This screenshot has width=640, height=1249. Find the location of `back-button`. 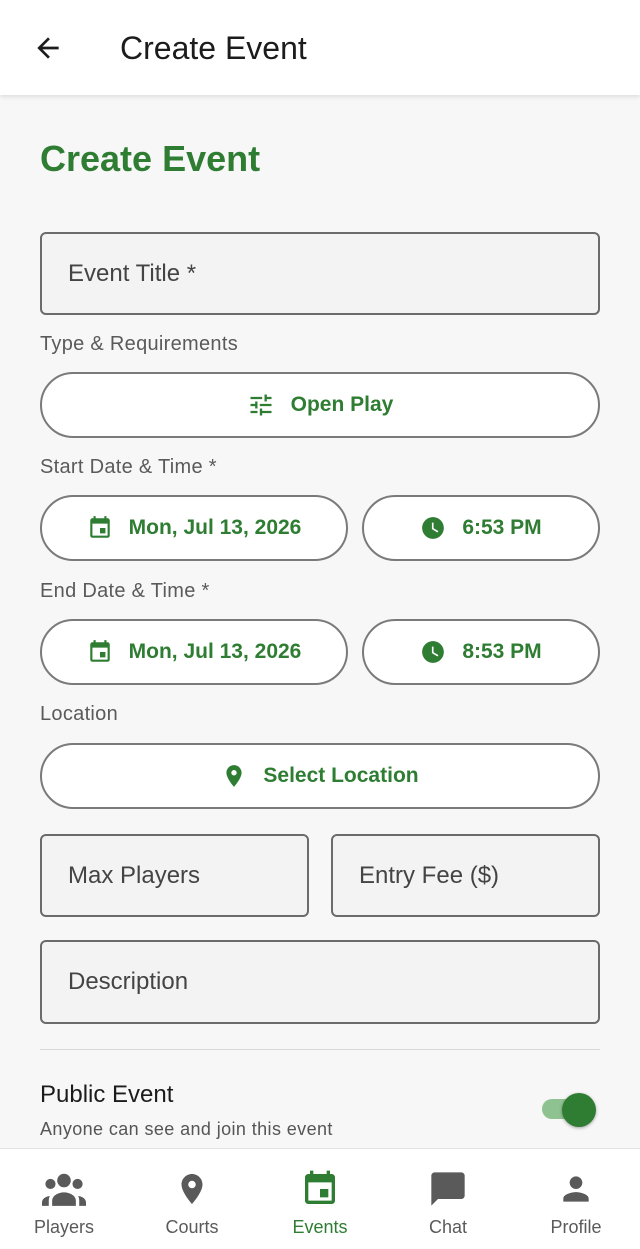

back-button is located at coordinates (48, 48).